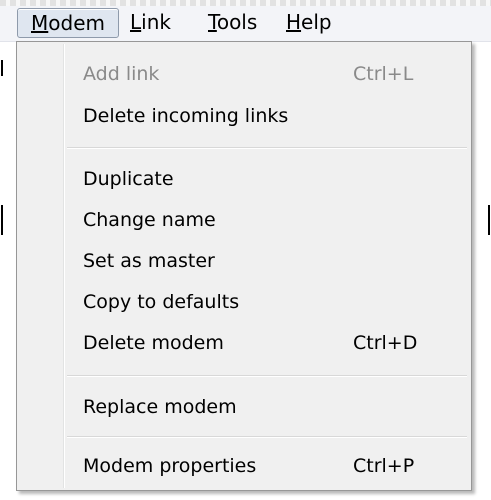 This screenshot has height=500, width=491. Describe the element at coordinates (244, 179) in the screenshot. I see `menu-item-duplicate: Duplicate` at that location.